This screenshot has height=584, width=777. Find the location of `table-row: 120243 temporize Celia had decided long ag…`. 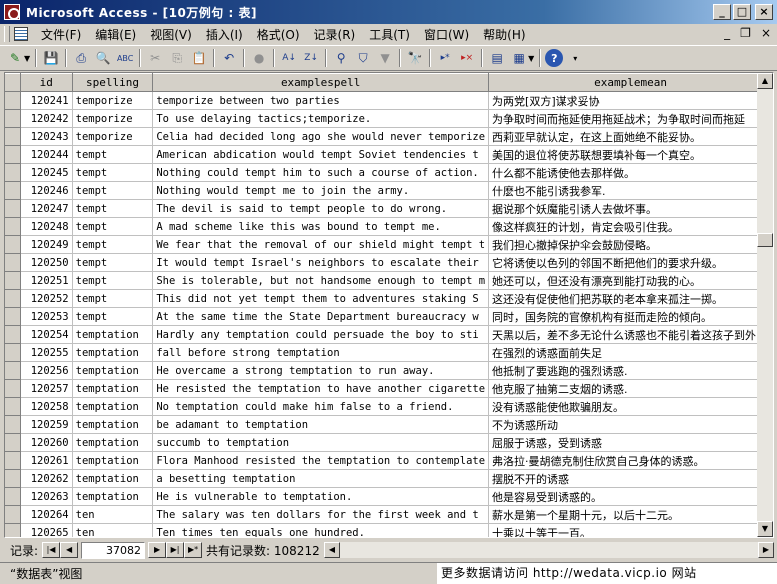

table-row: 120243 temporize Celia had decided long ag… is located at coordinates (389, 136).